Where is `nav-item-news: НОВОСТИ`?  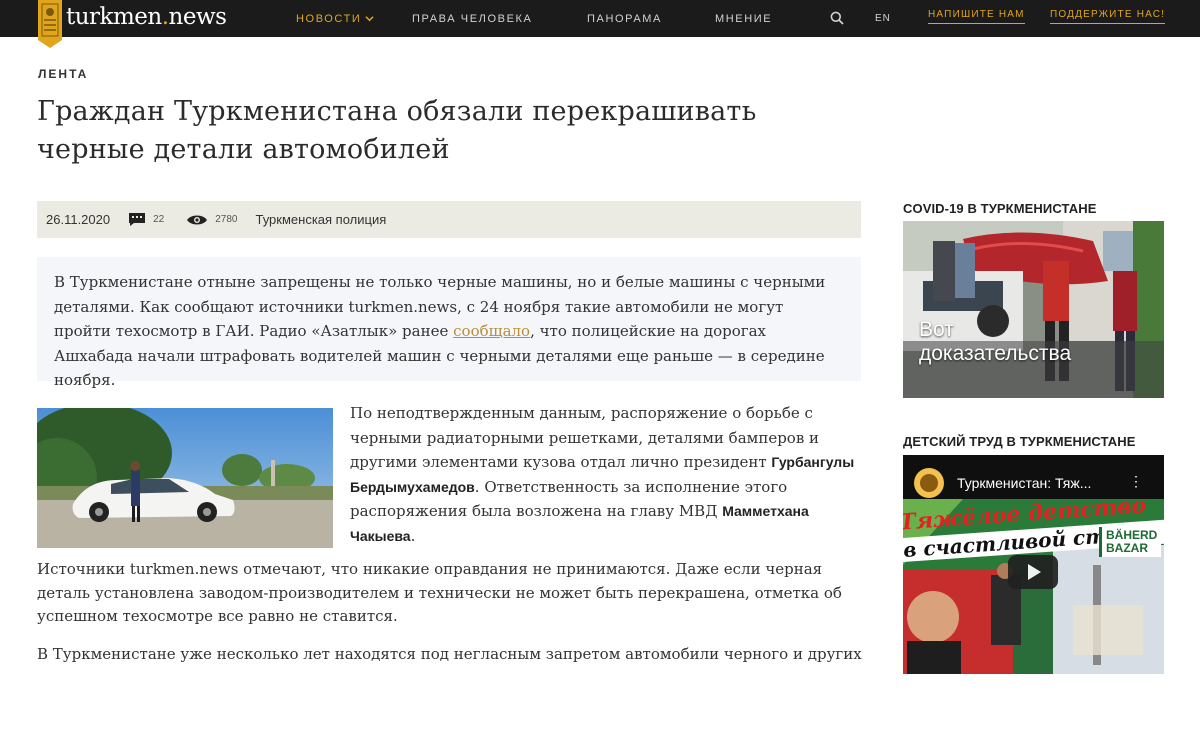 nav-item-news: НОВОСТИ is located at coordinates (335, 18).